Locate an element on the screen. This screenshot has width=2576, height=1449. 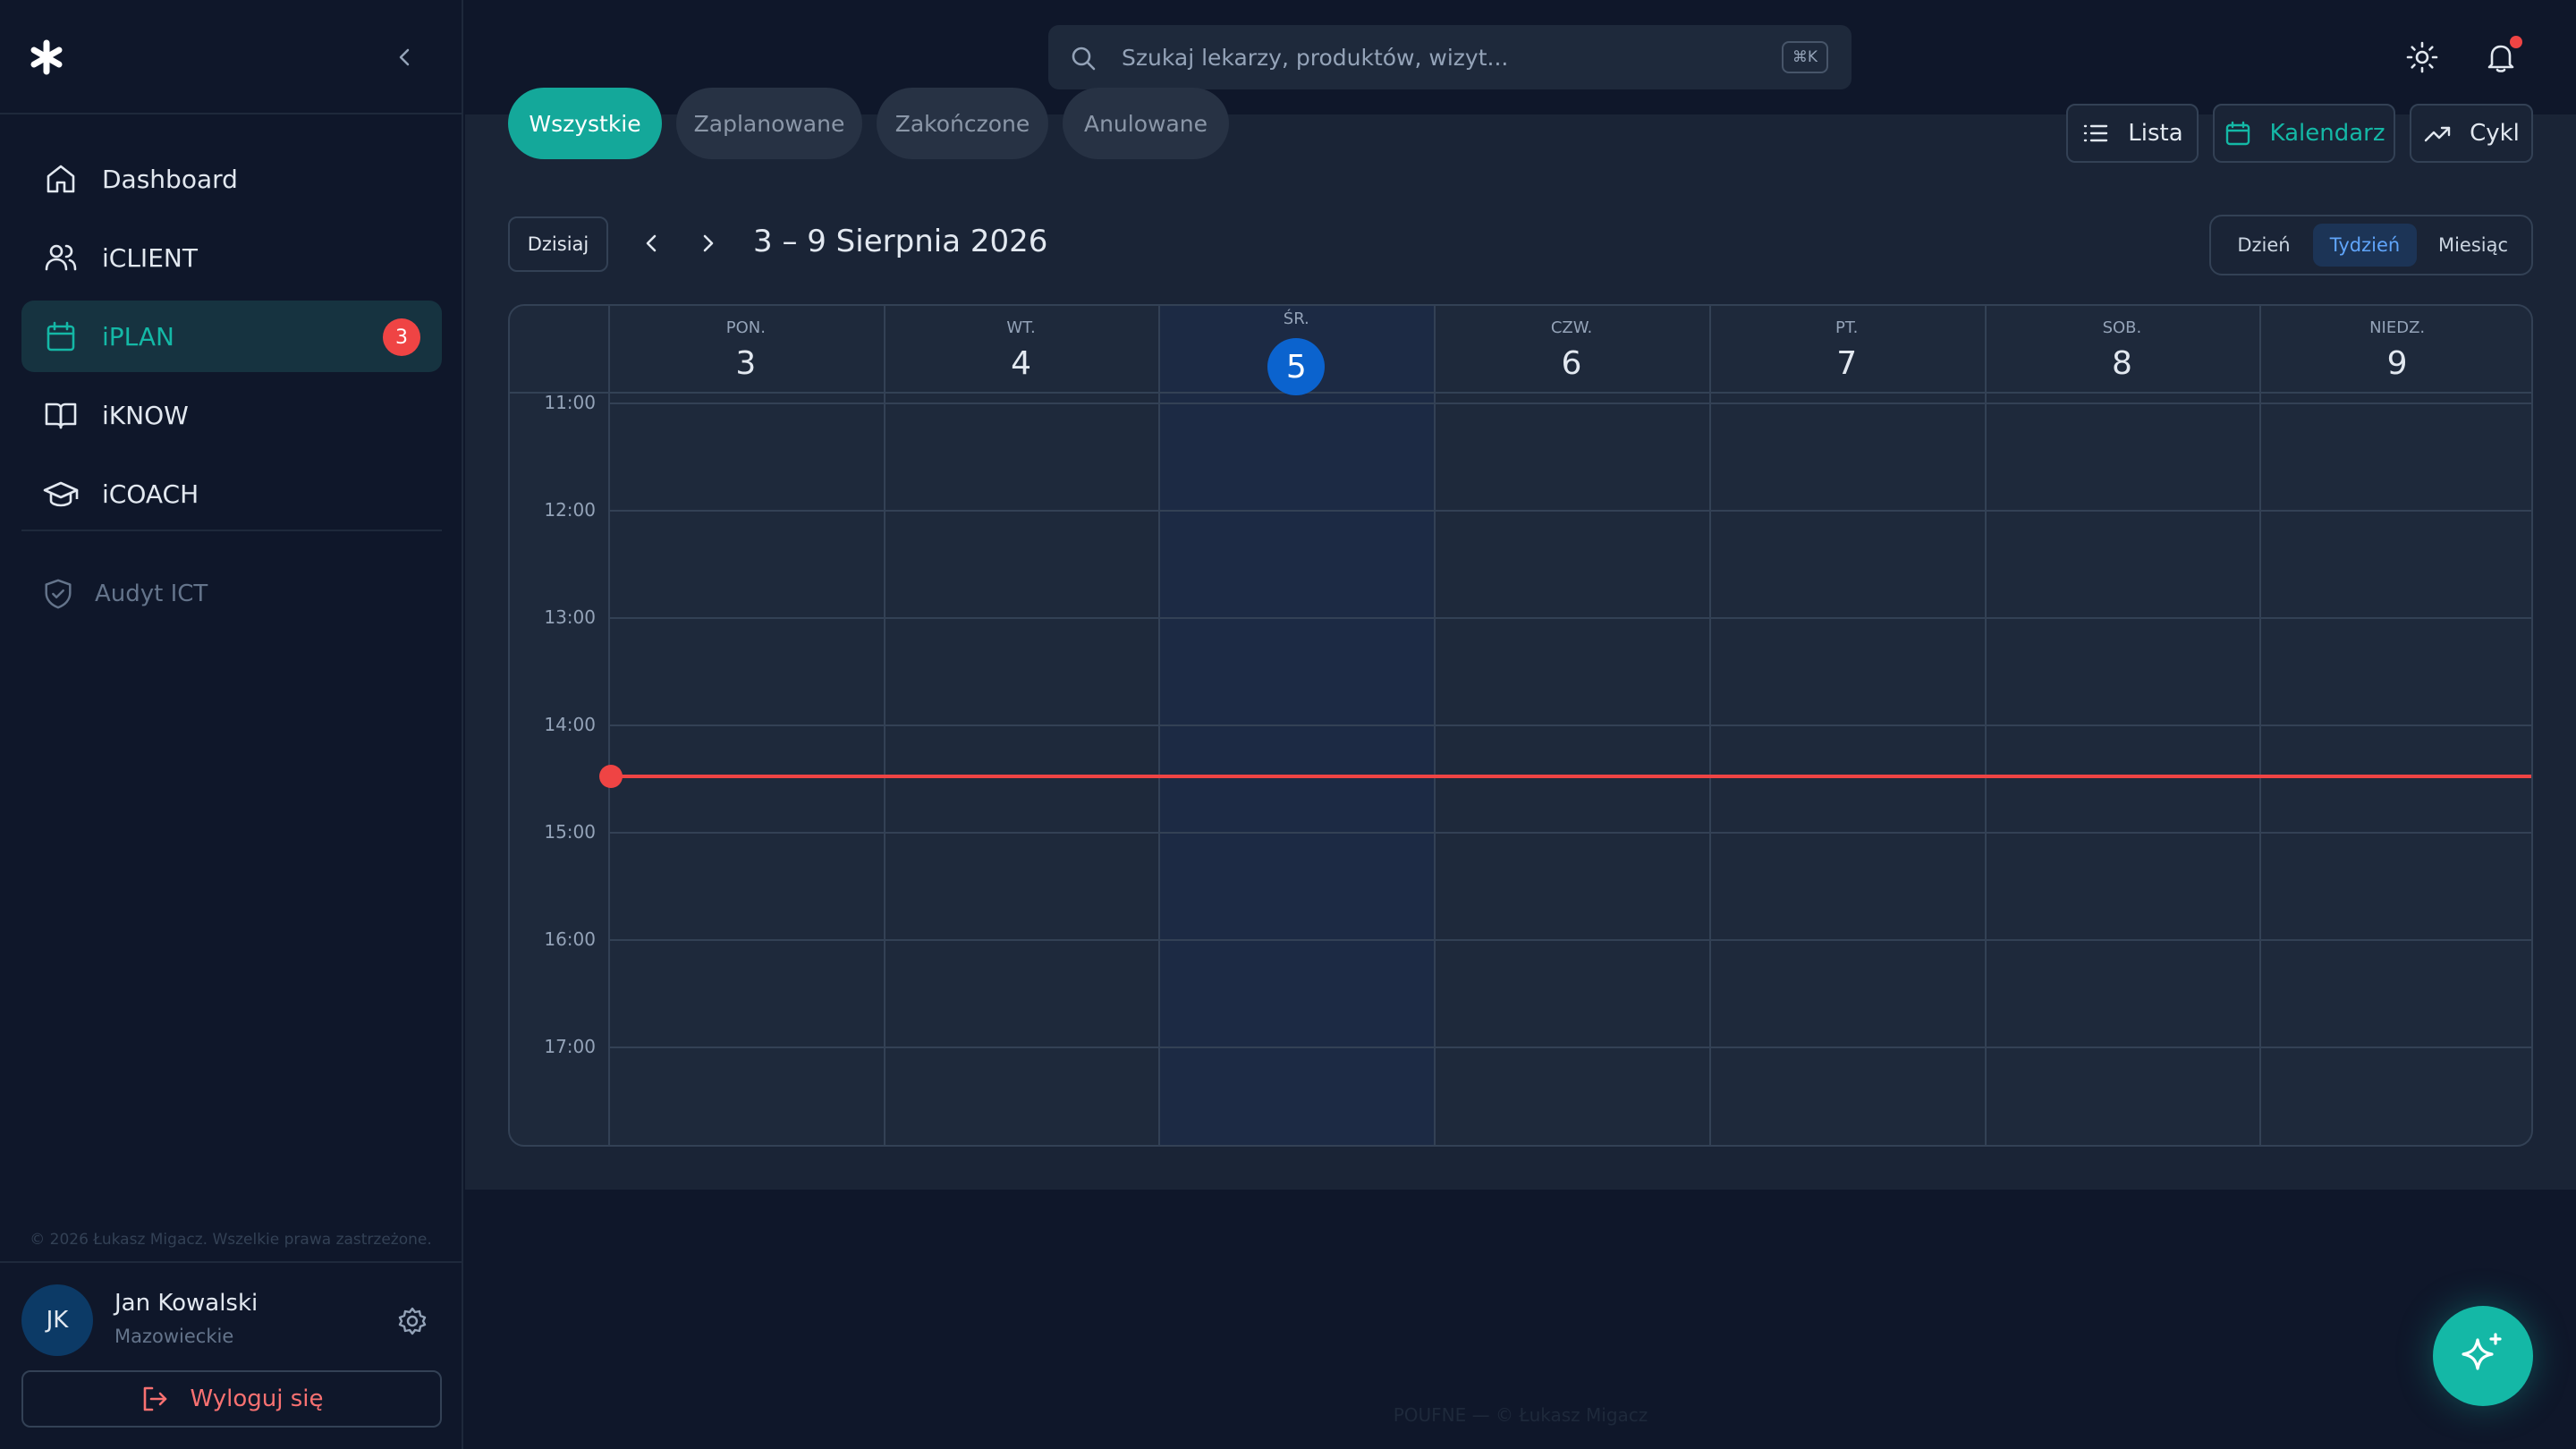
shield-check-icon is located at coordinates (58, 594).